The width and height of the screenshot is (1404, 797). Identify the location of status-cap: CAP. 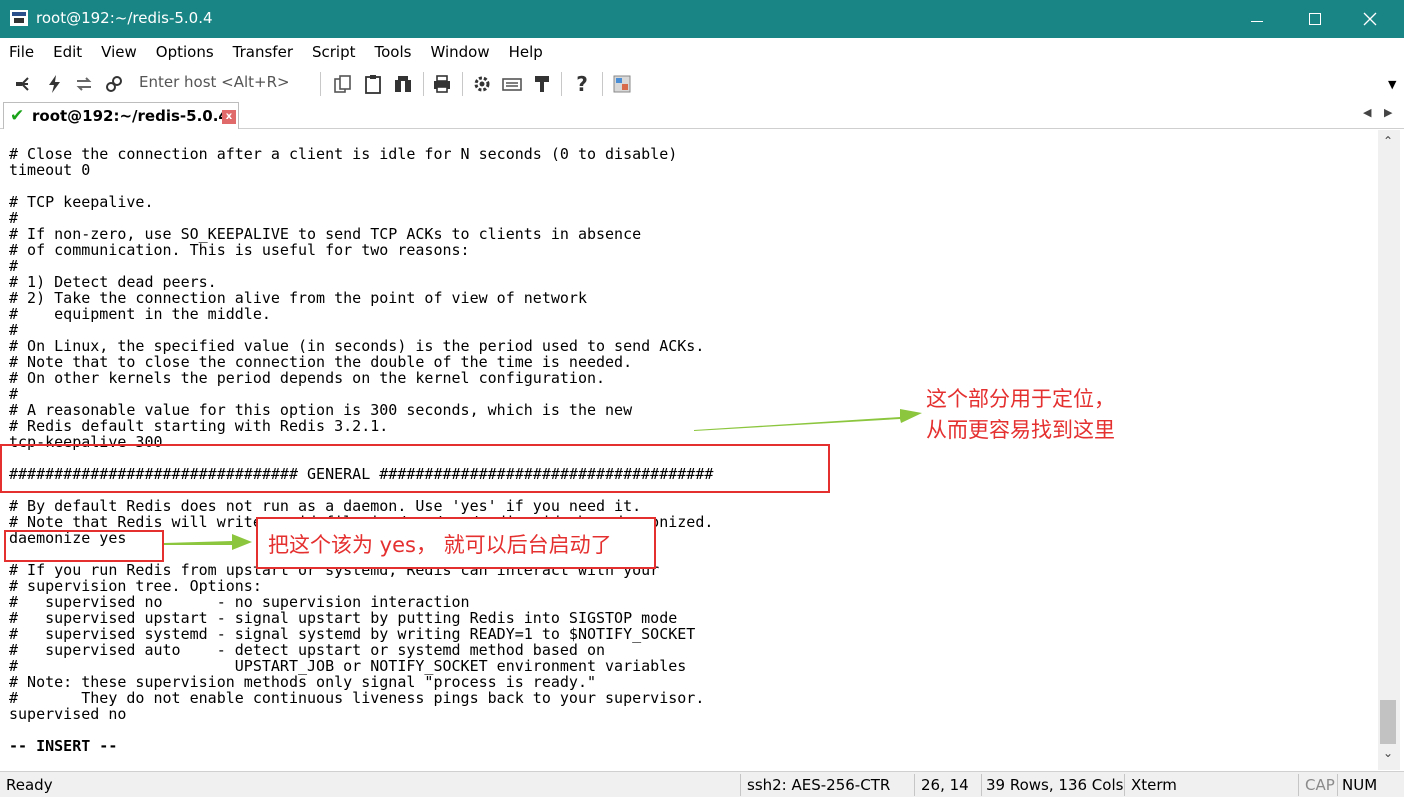
(1320, 785).